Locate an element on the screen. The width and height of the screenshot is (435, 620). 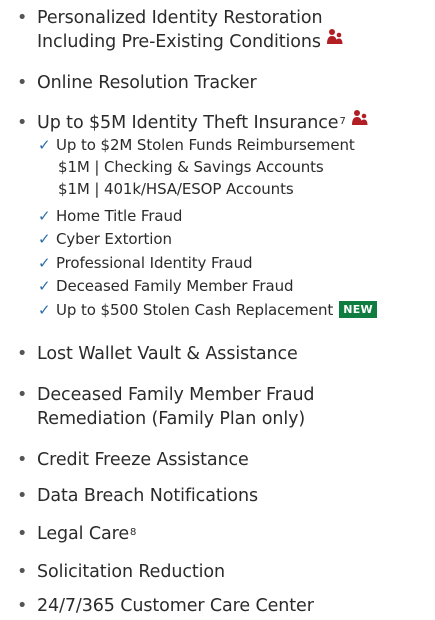
new-badge: NEW is located at coordinates (358, 309).